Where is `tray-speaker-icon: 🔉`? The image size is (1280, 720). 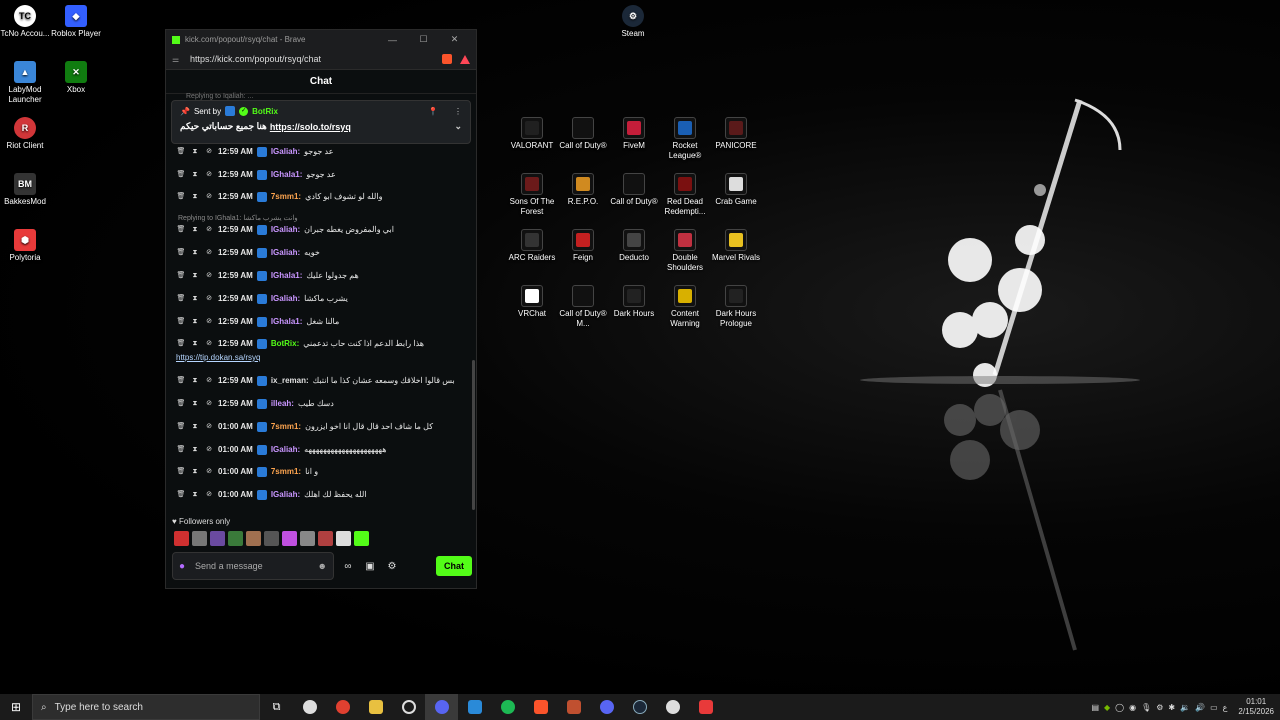
tray-speaker-icon: 🔉 is located at coordinates (1185, 707).